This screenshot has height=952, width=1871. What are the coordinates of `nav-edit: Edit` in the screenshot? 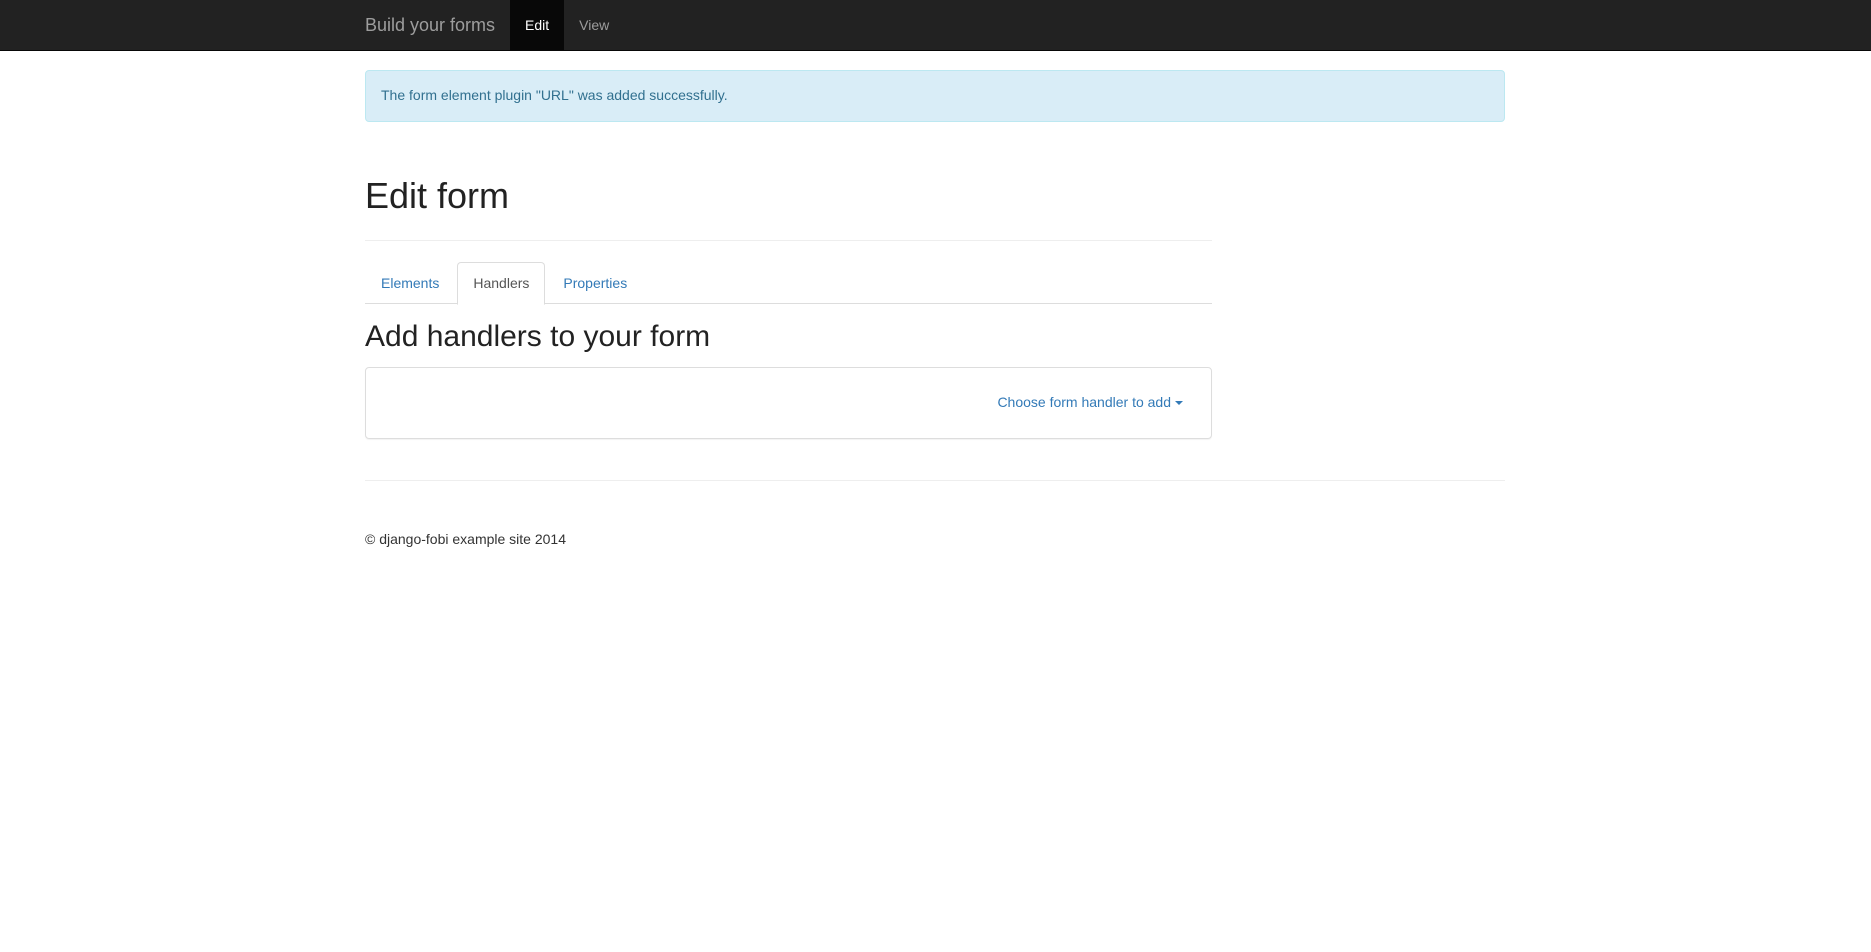 It's located at (537, 25).